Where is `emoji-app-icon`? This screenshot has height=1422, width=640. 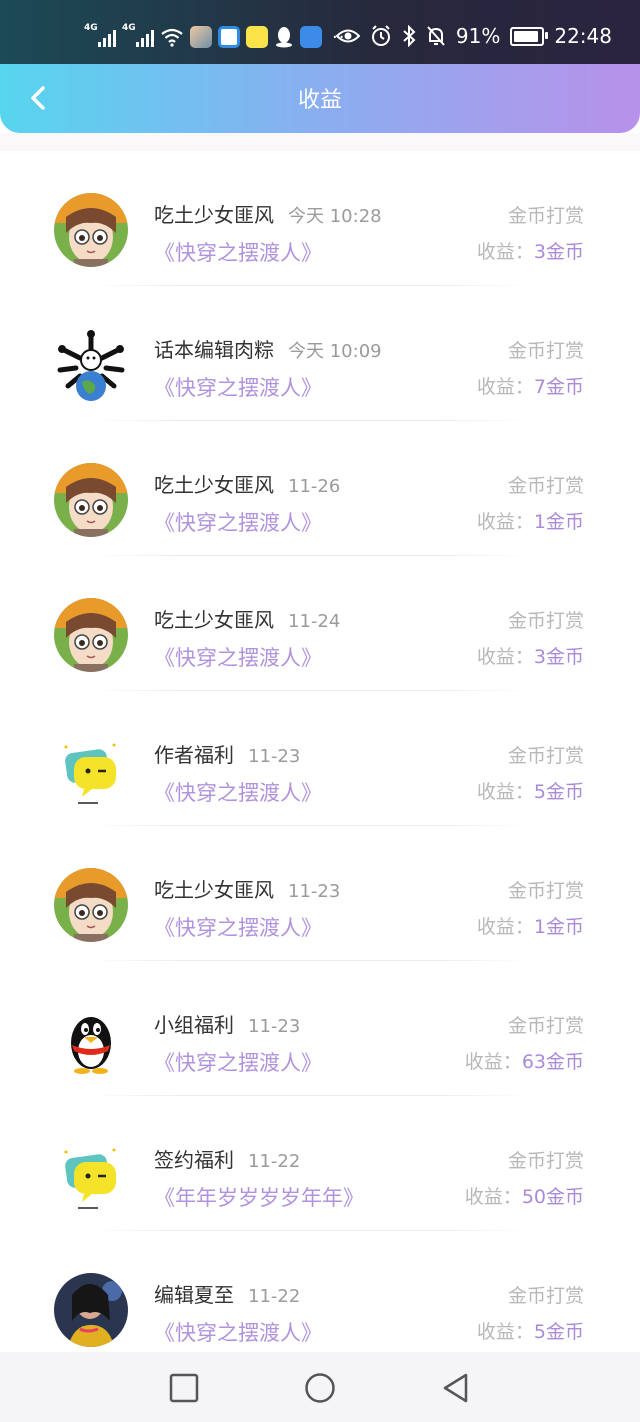 emoji-app-icon is located at coordinates (257, 37).